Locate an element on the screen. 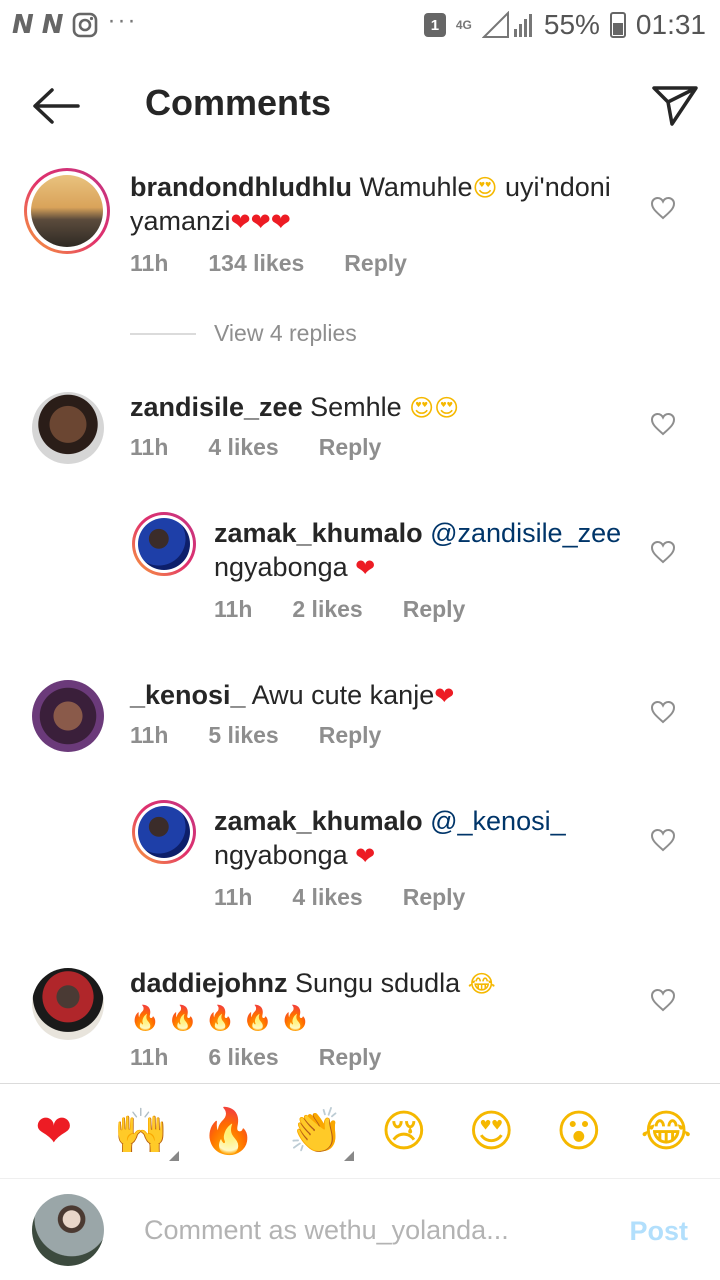 Image resolution: width=720 pixels, height=1280 pixels. post-button: Post is located at coordinates (658, 1231).